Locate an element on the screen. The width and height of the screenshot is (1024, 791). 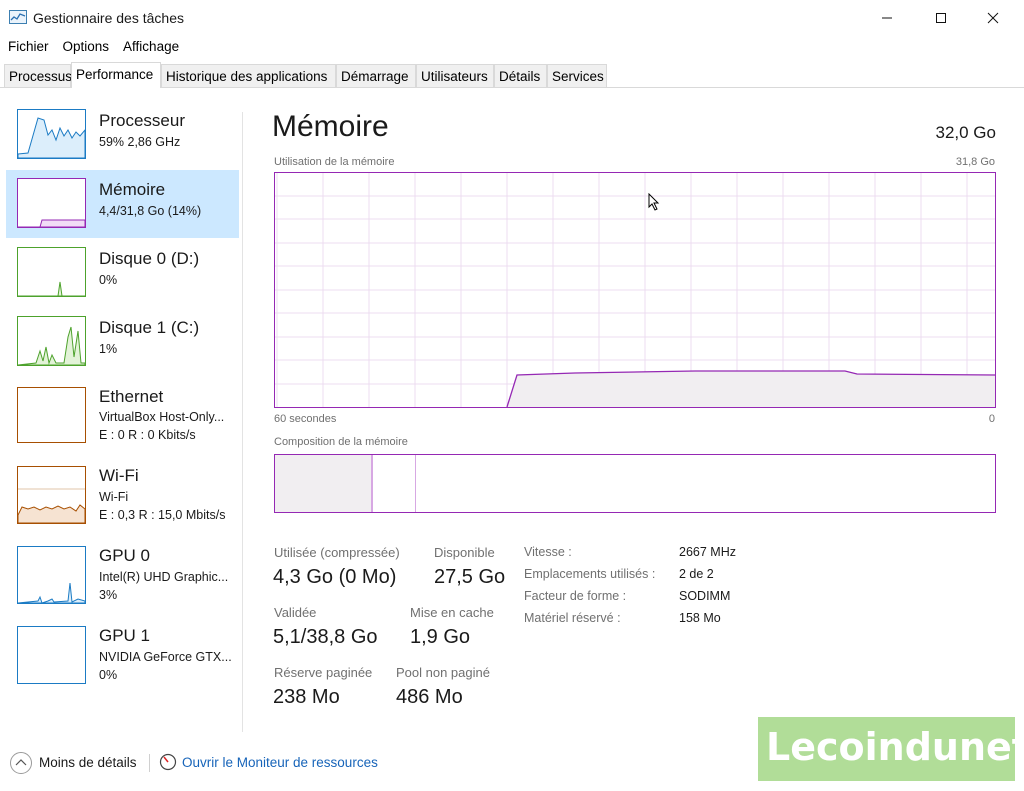
stat-nonpaged-value: 486 Mo is located at coordinates (429, 697).